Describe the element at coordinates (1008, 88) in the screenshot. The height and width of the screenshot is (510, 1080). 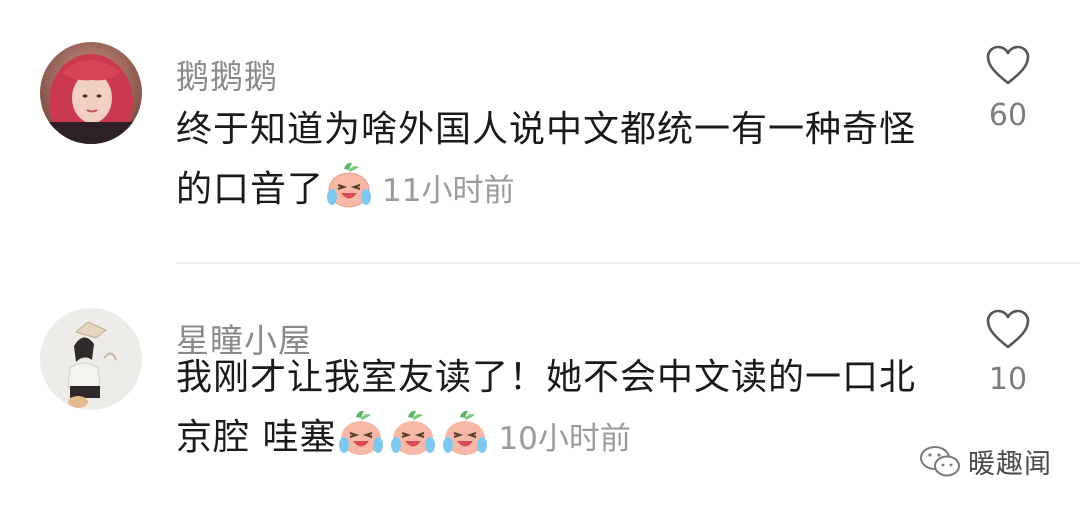
I see `like-button: 60` at that location.